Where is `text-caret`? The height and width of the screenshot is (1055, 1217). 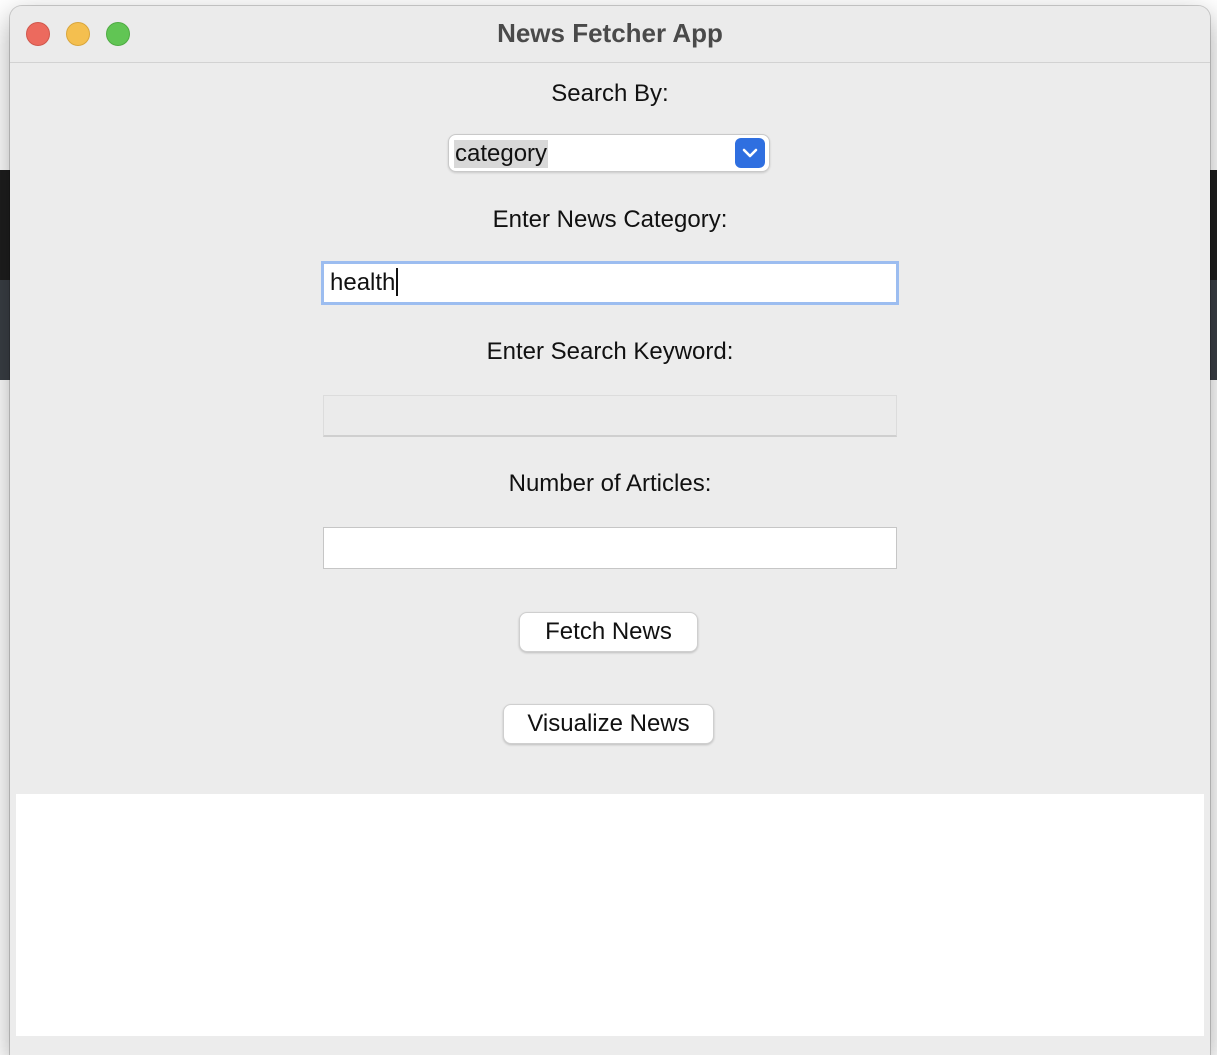 text-caret is located at coordinates (397, 281).